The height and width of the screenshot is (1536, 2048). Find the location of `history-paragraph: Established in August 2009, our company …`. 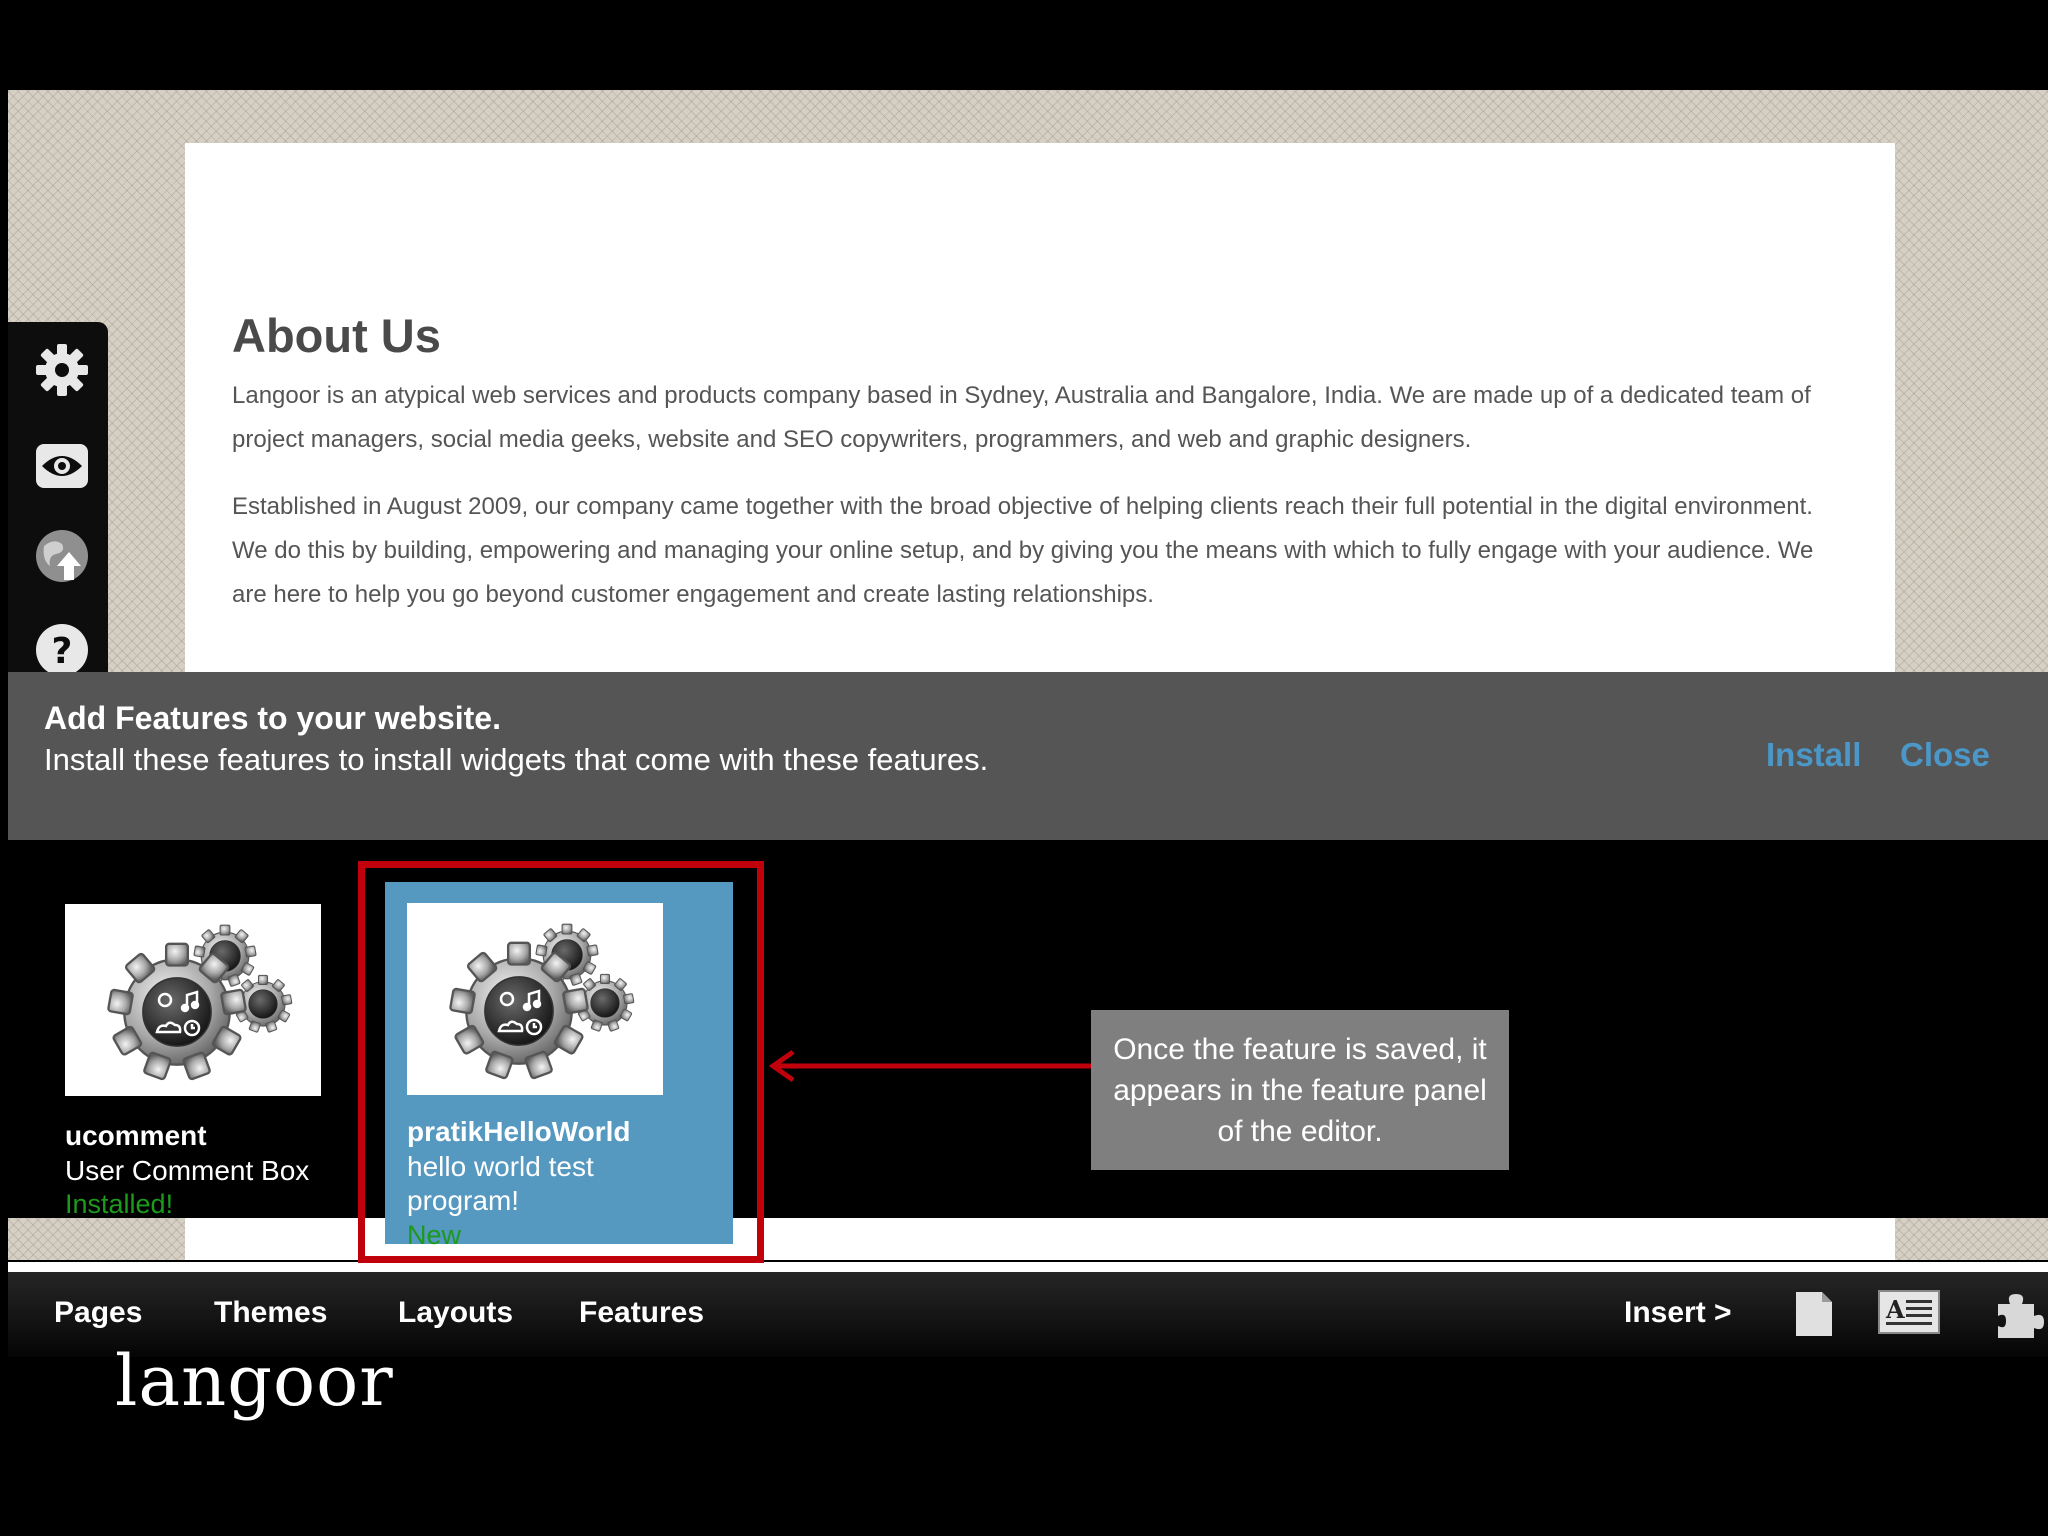

history-paragraph: Established in August 2009, our company … is located at coordinates (1023, 550).